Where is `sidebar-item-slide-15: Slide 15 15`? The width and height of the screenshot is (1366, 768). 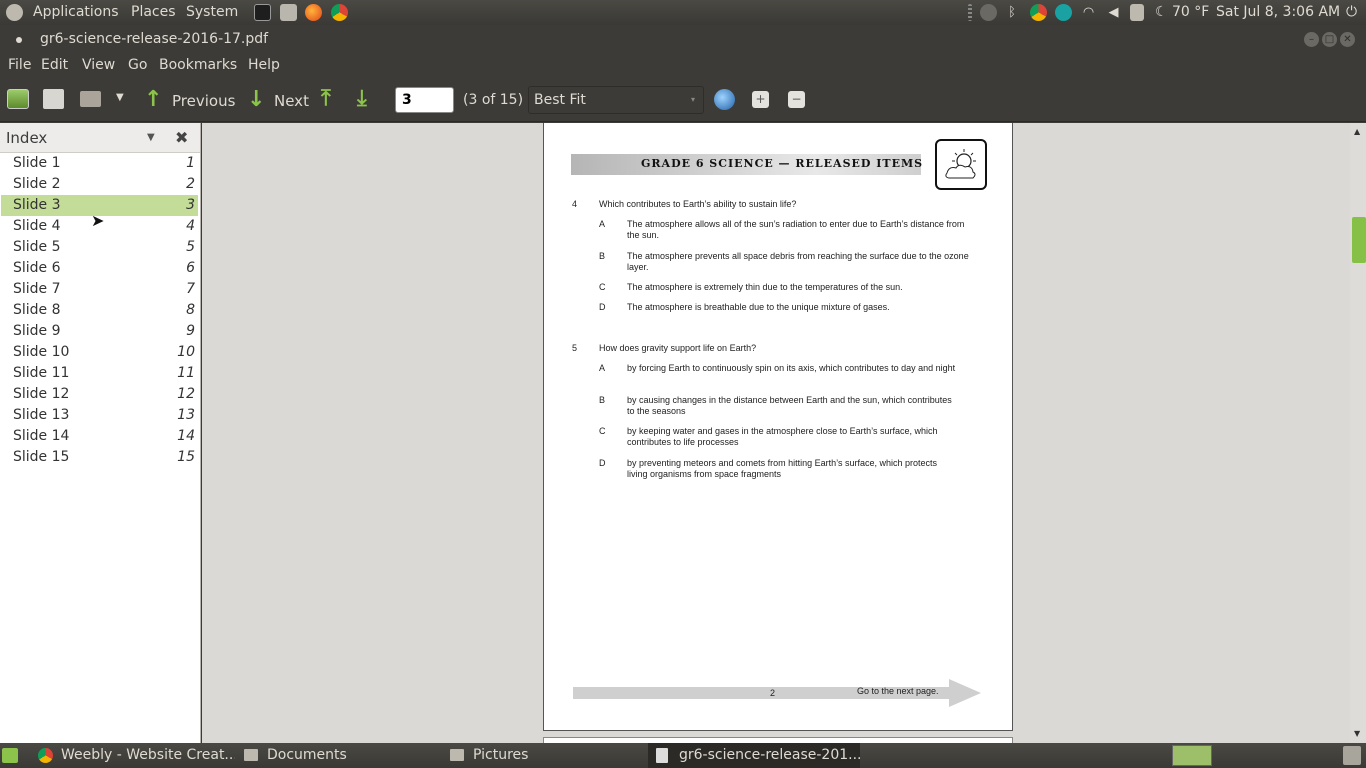
sidebar-item-slide-15: Slide 15 15 is located at coordinates (99, 457).